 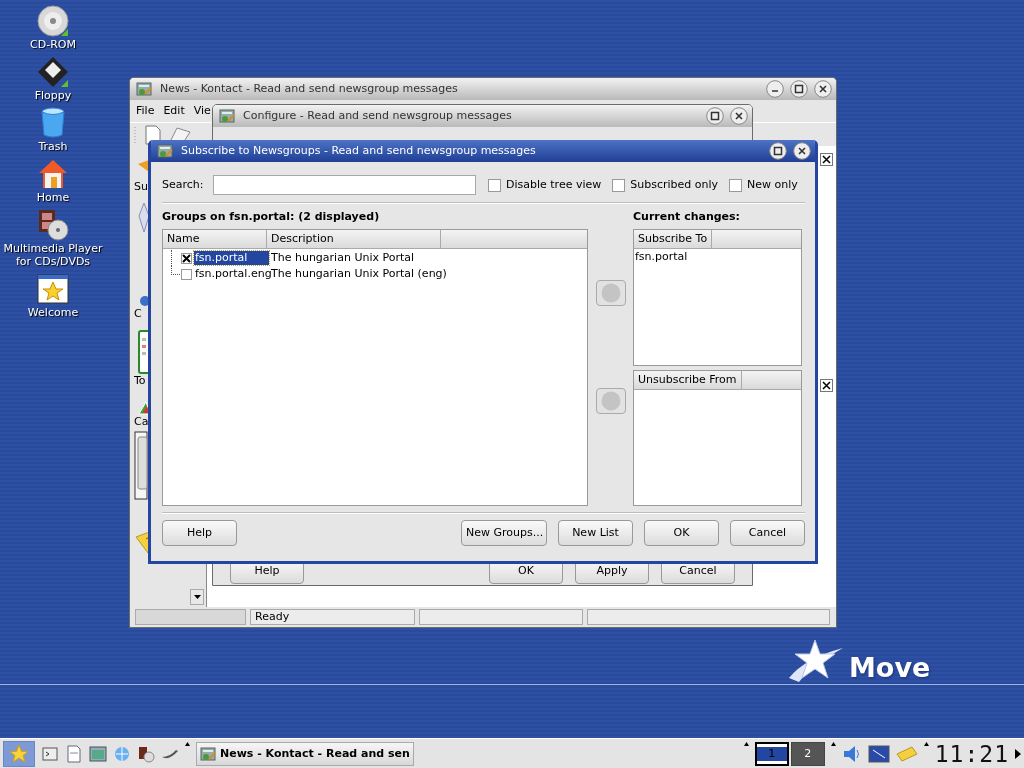 I want to click on menu-item: Edit, so click(x=174, y=111).